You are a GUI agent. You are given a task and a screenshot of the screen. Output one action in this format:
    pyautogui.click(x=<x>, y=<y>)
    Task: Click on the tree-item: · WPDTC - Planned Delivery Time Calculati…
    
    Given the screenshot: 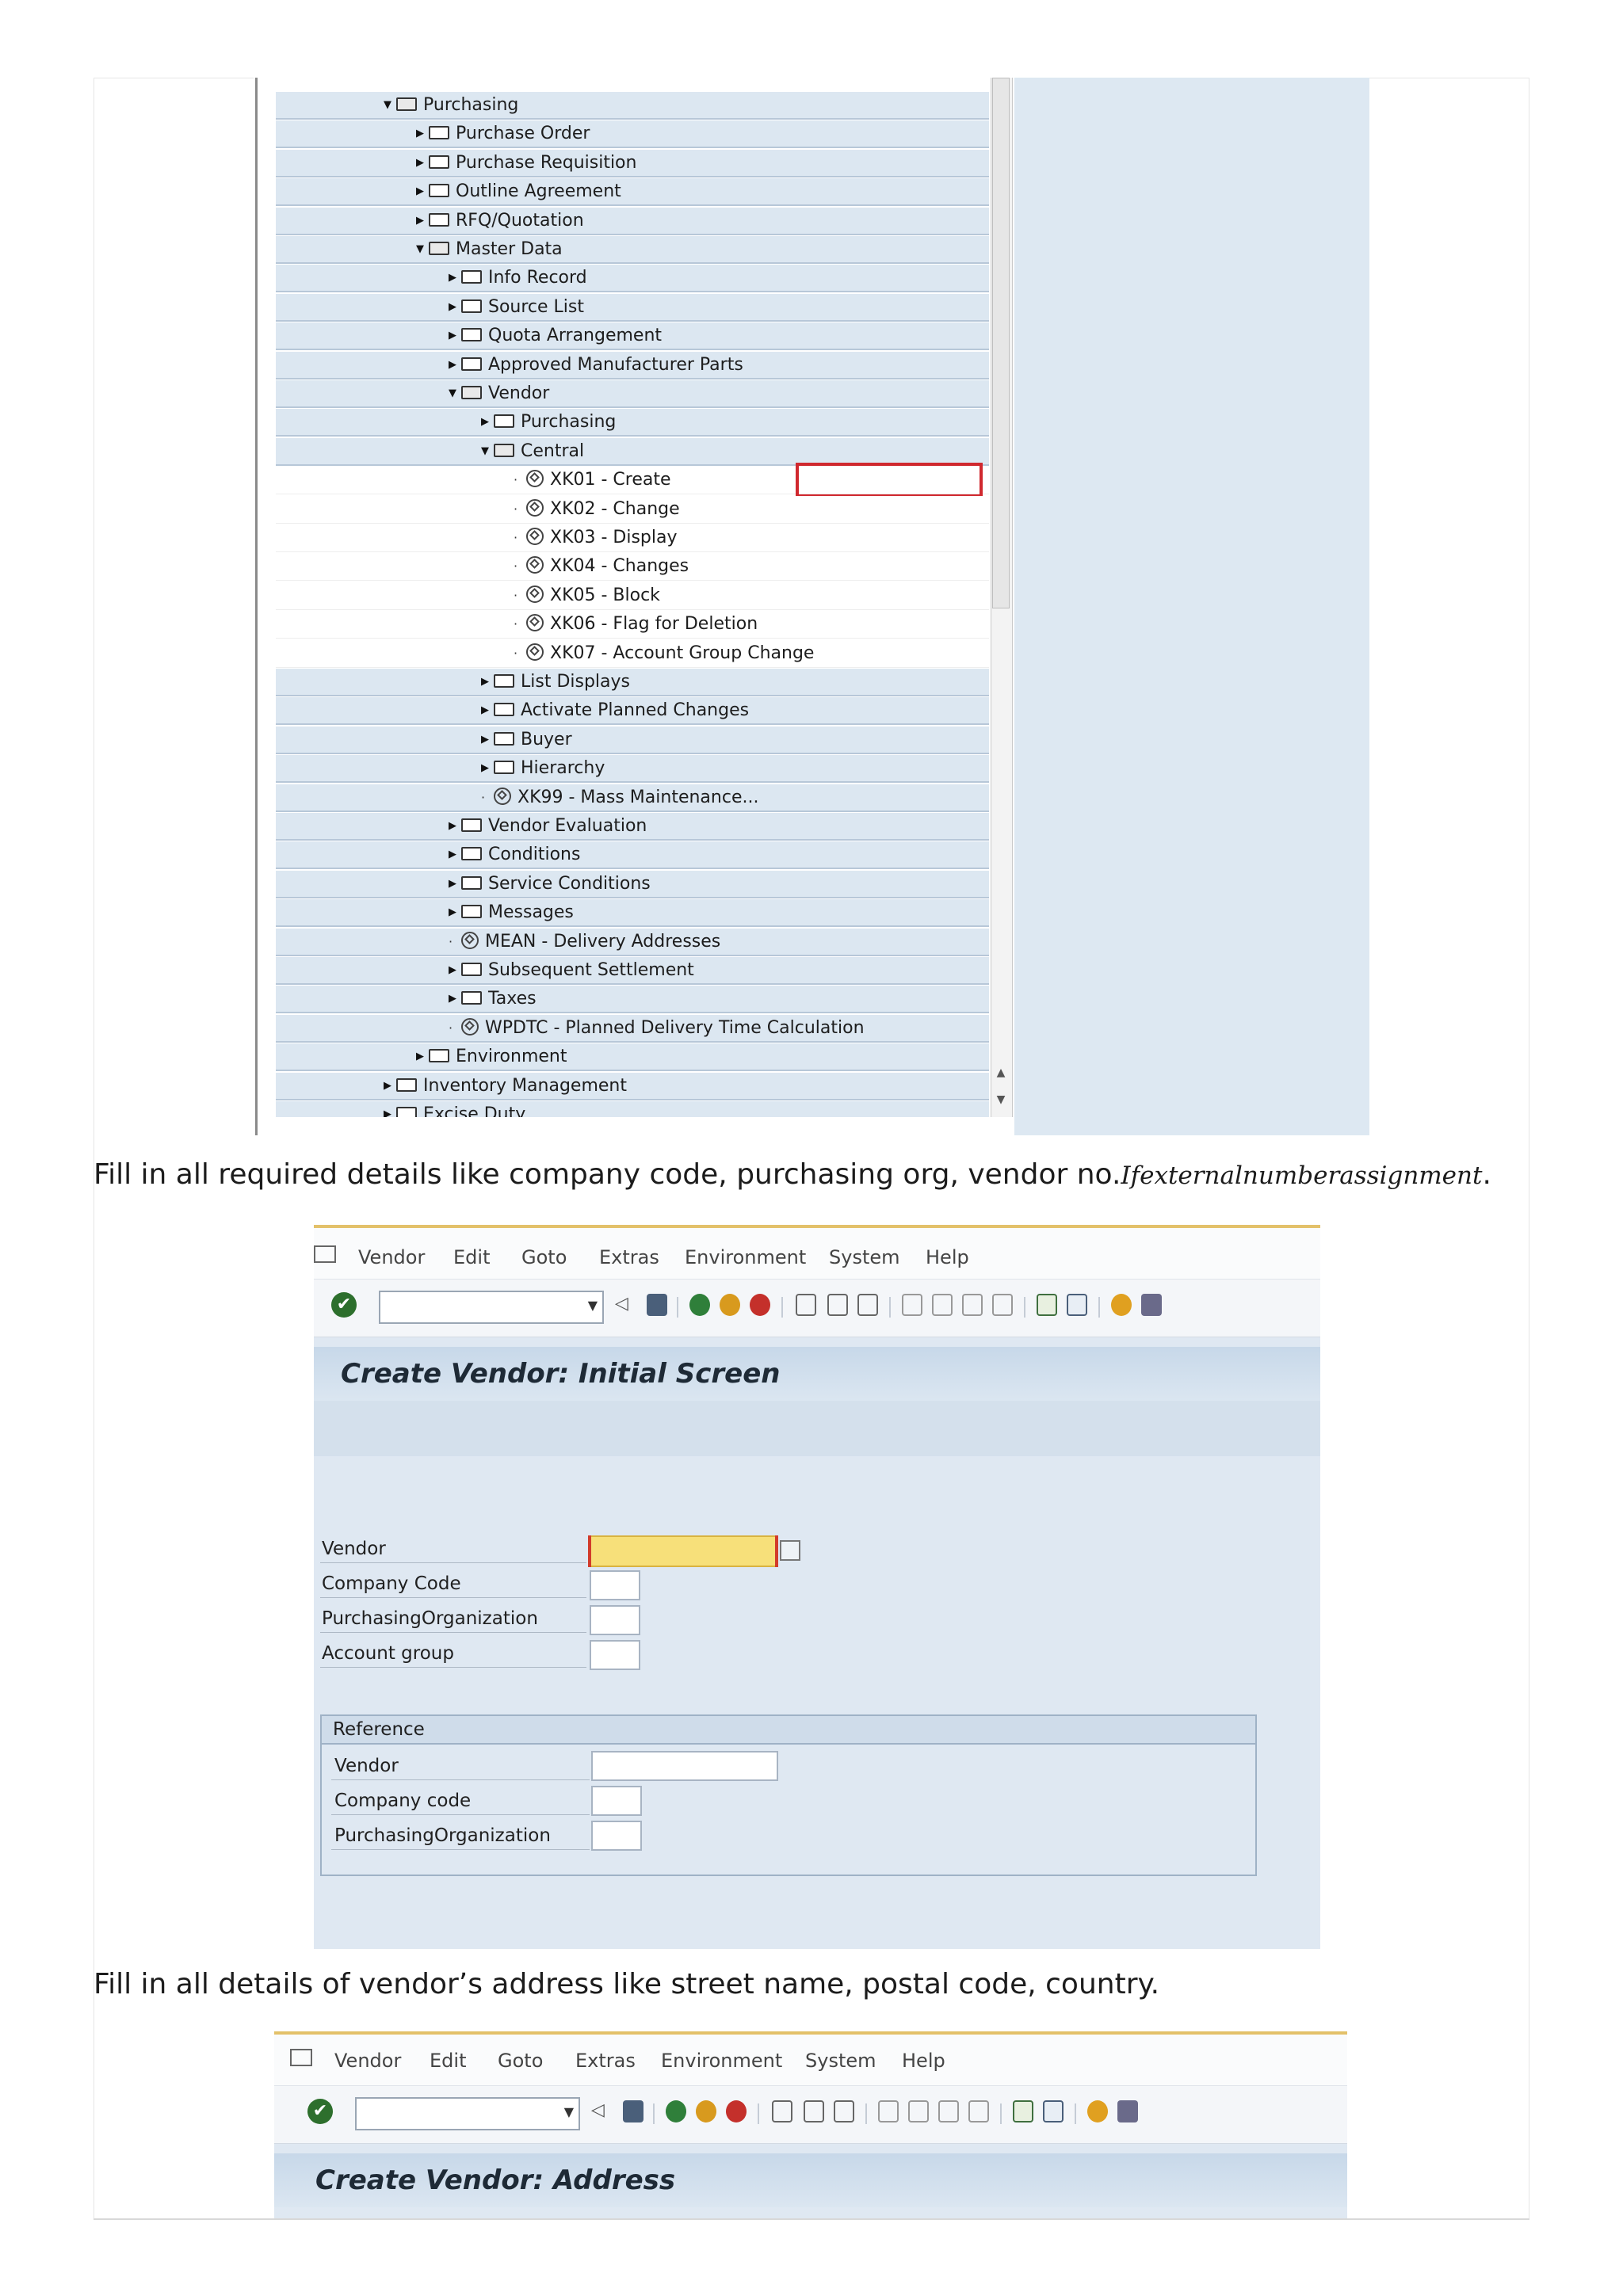 What is the action you would take?
    pyautogui.click(x=657, y=1028)
    